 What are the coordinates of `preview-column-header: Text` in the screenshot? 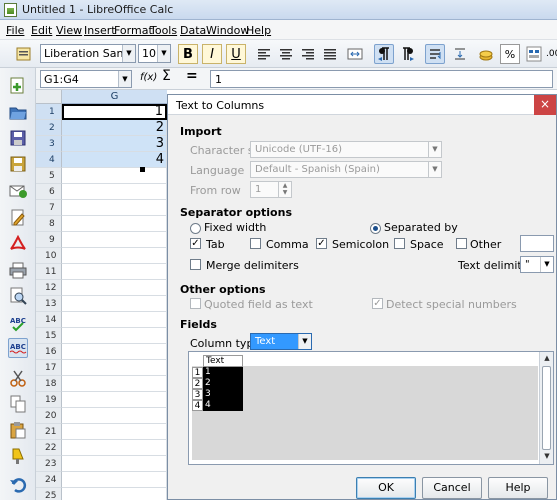 It's located at (223, 361).